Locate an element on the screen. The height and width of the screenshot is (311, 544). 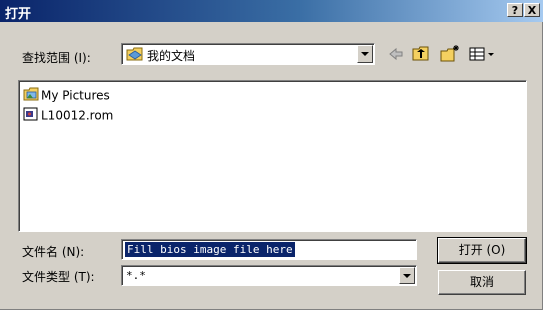
help-button: ? is located at coordinates (515, 10).